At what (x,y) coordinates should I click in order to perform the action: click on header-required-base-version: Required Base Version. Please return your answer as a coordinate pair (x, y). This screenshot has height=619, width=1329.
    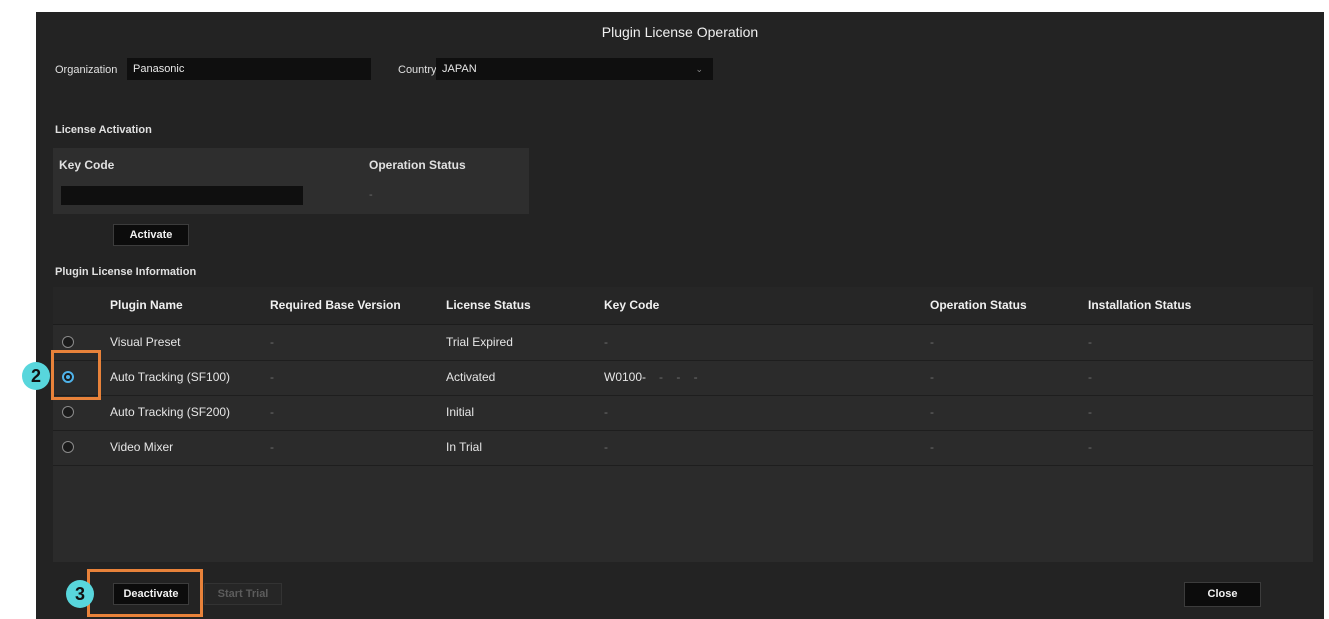
    Looking at the image, I should click on (335, 305).